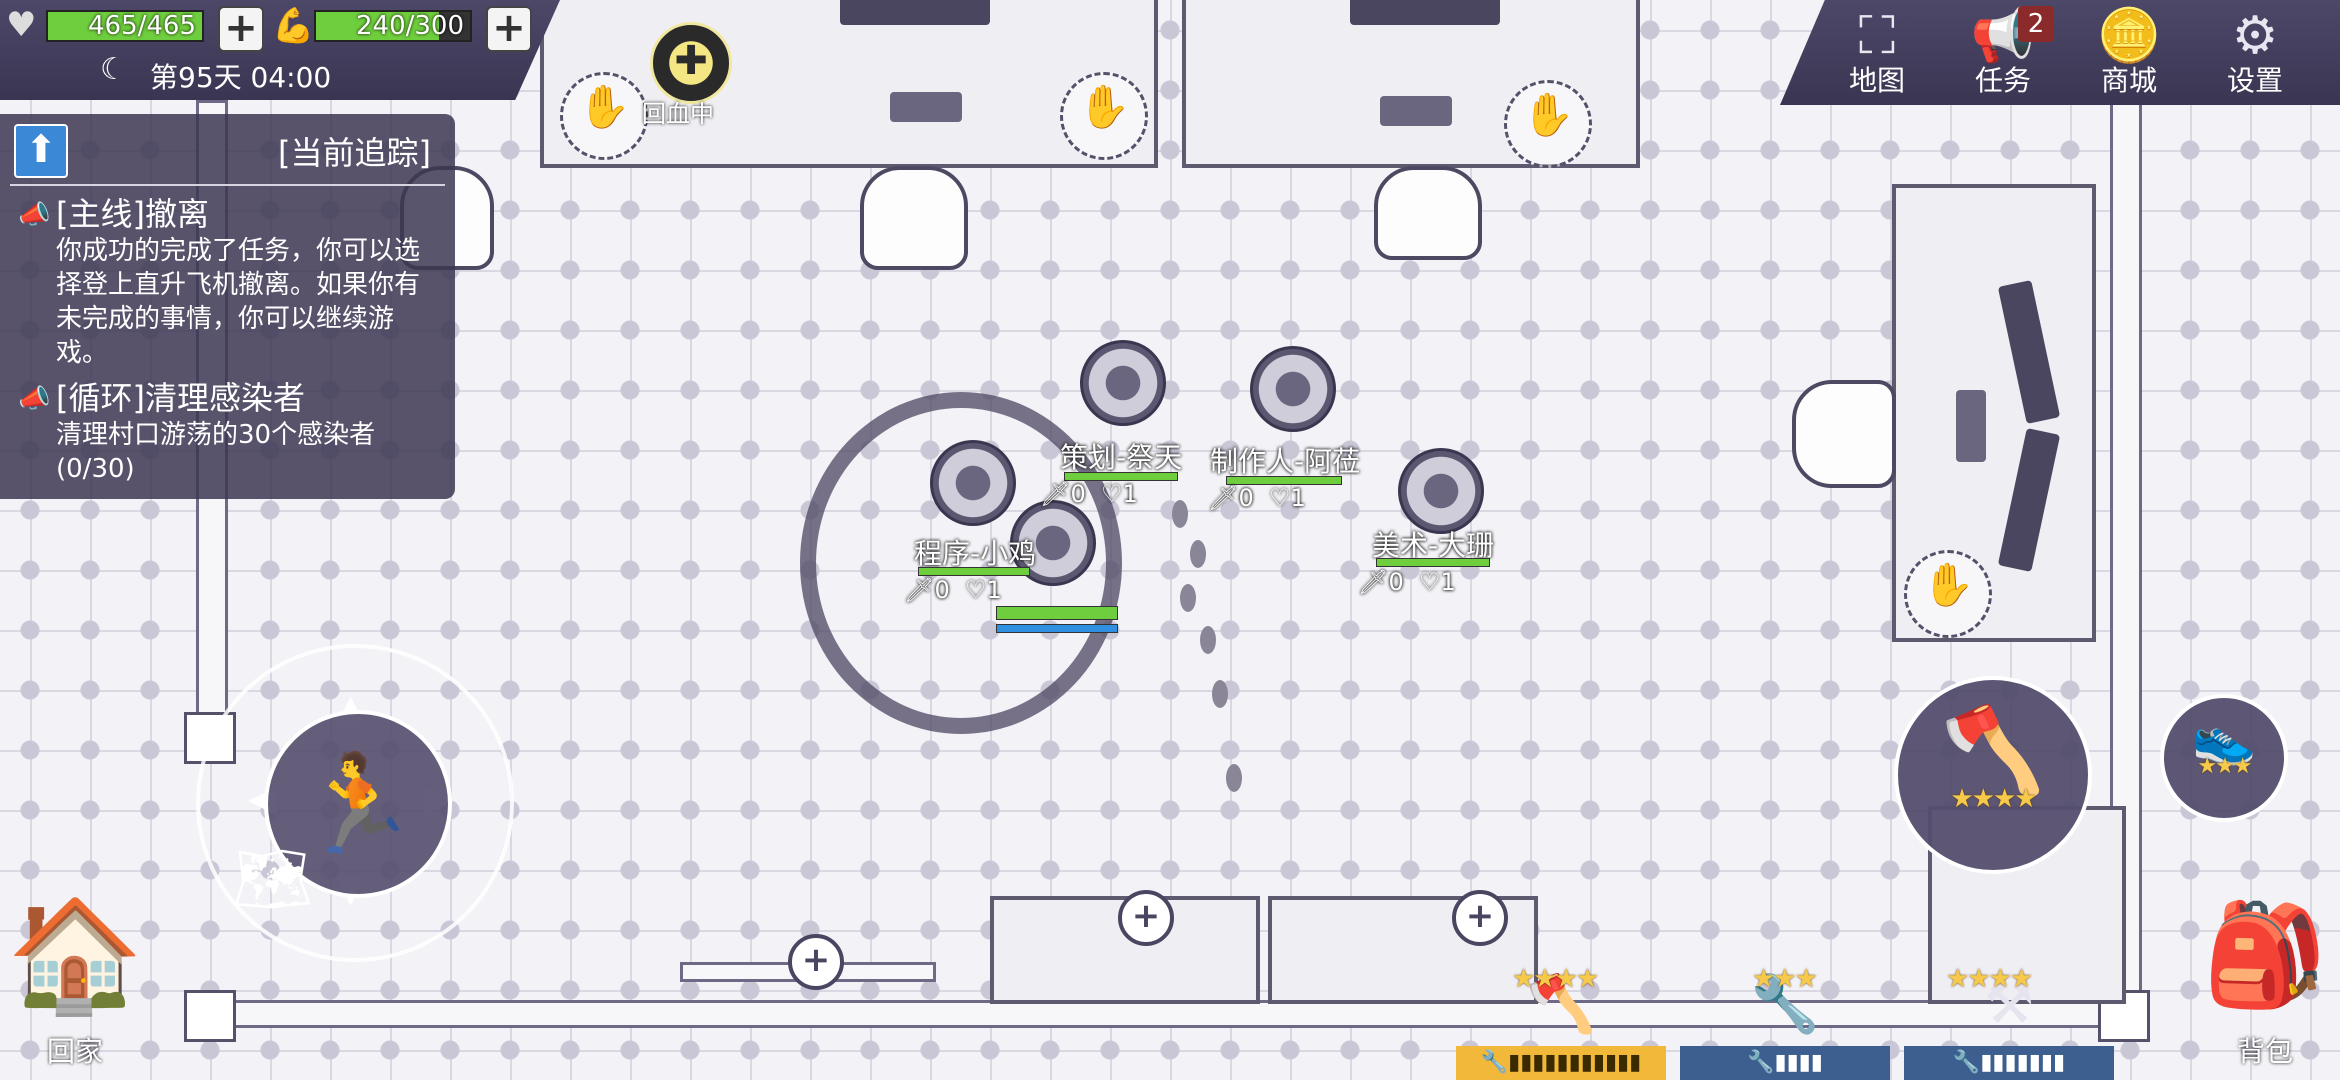  I want to click on day-time: 第95天 04:00, so click(241, 77).